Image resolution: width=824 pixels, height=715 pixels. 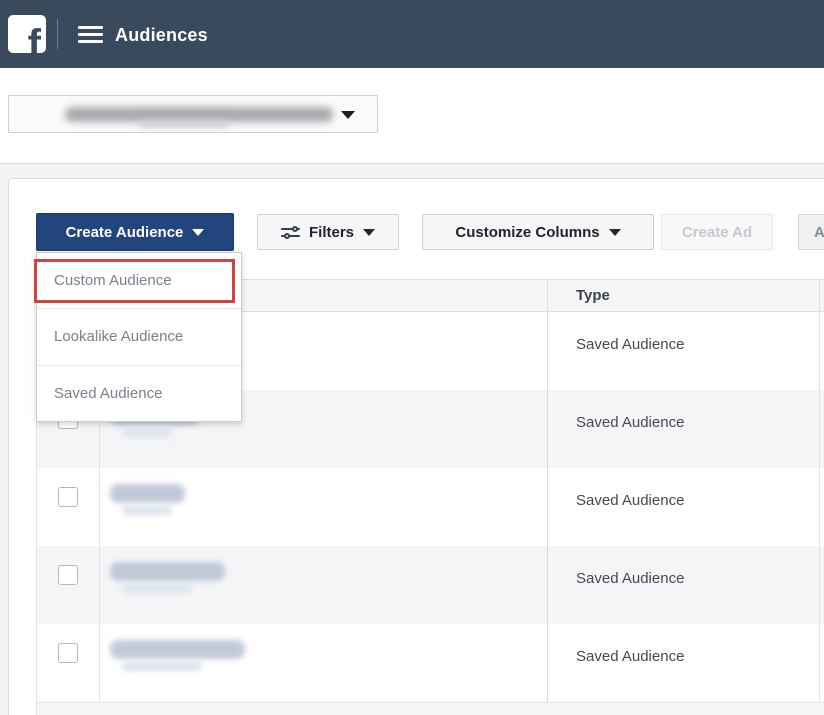 What do you see at coordinates (27, 34) in the screenshot?
I see `facebook-logo-icon: f` at bounding box center [27, 34].